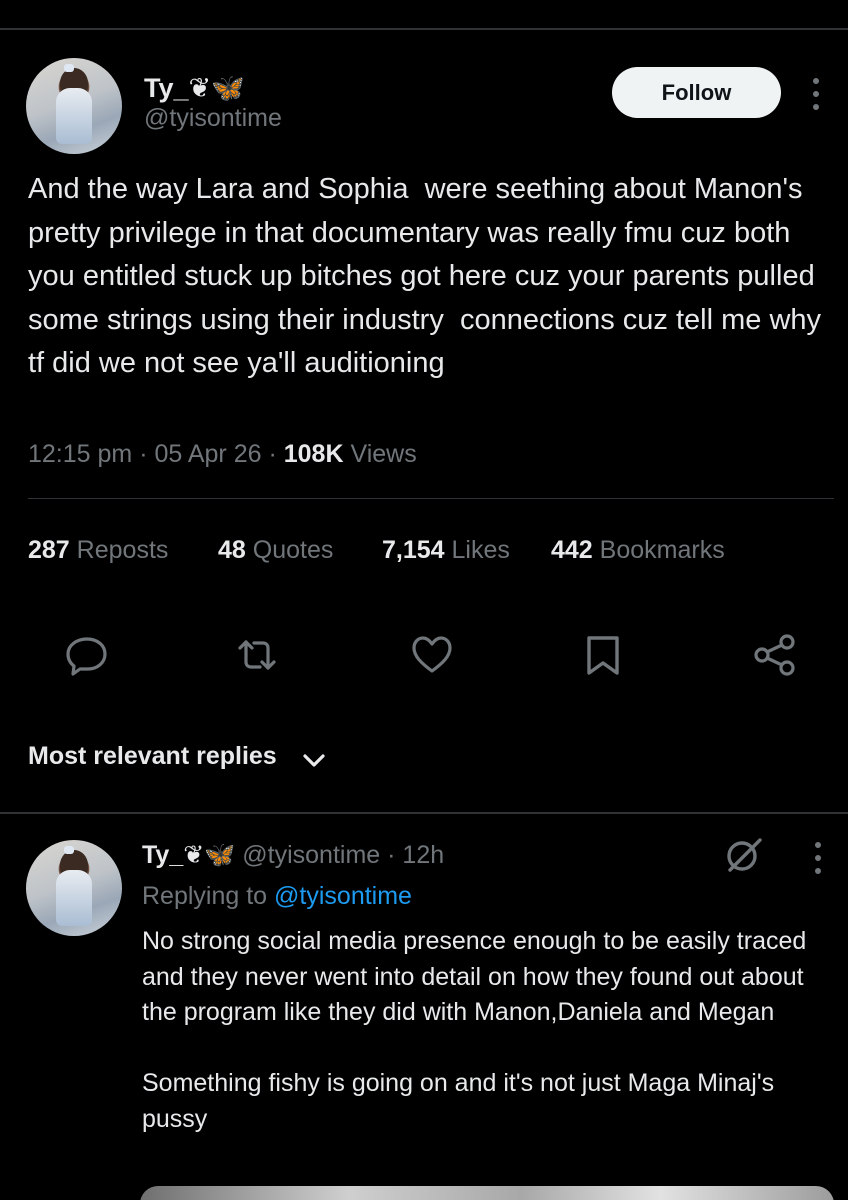 The width and height of the screenshot is (848, 1200). Describe the element at coordinates (424, 29) in the screenshot. I see `top-divider` at that location.